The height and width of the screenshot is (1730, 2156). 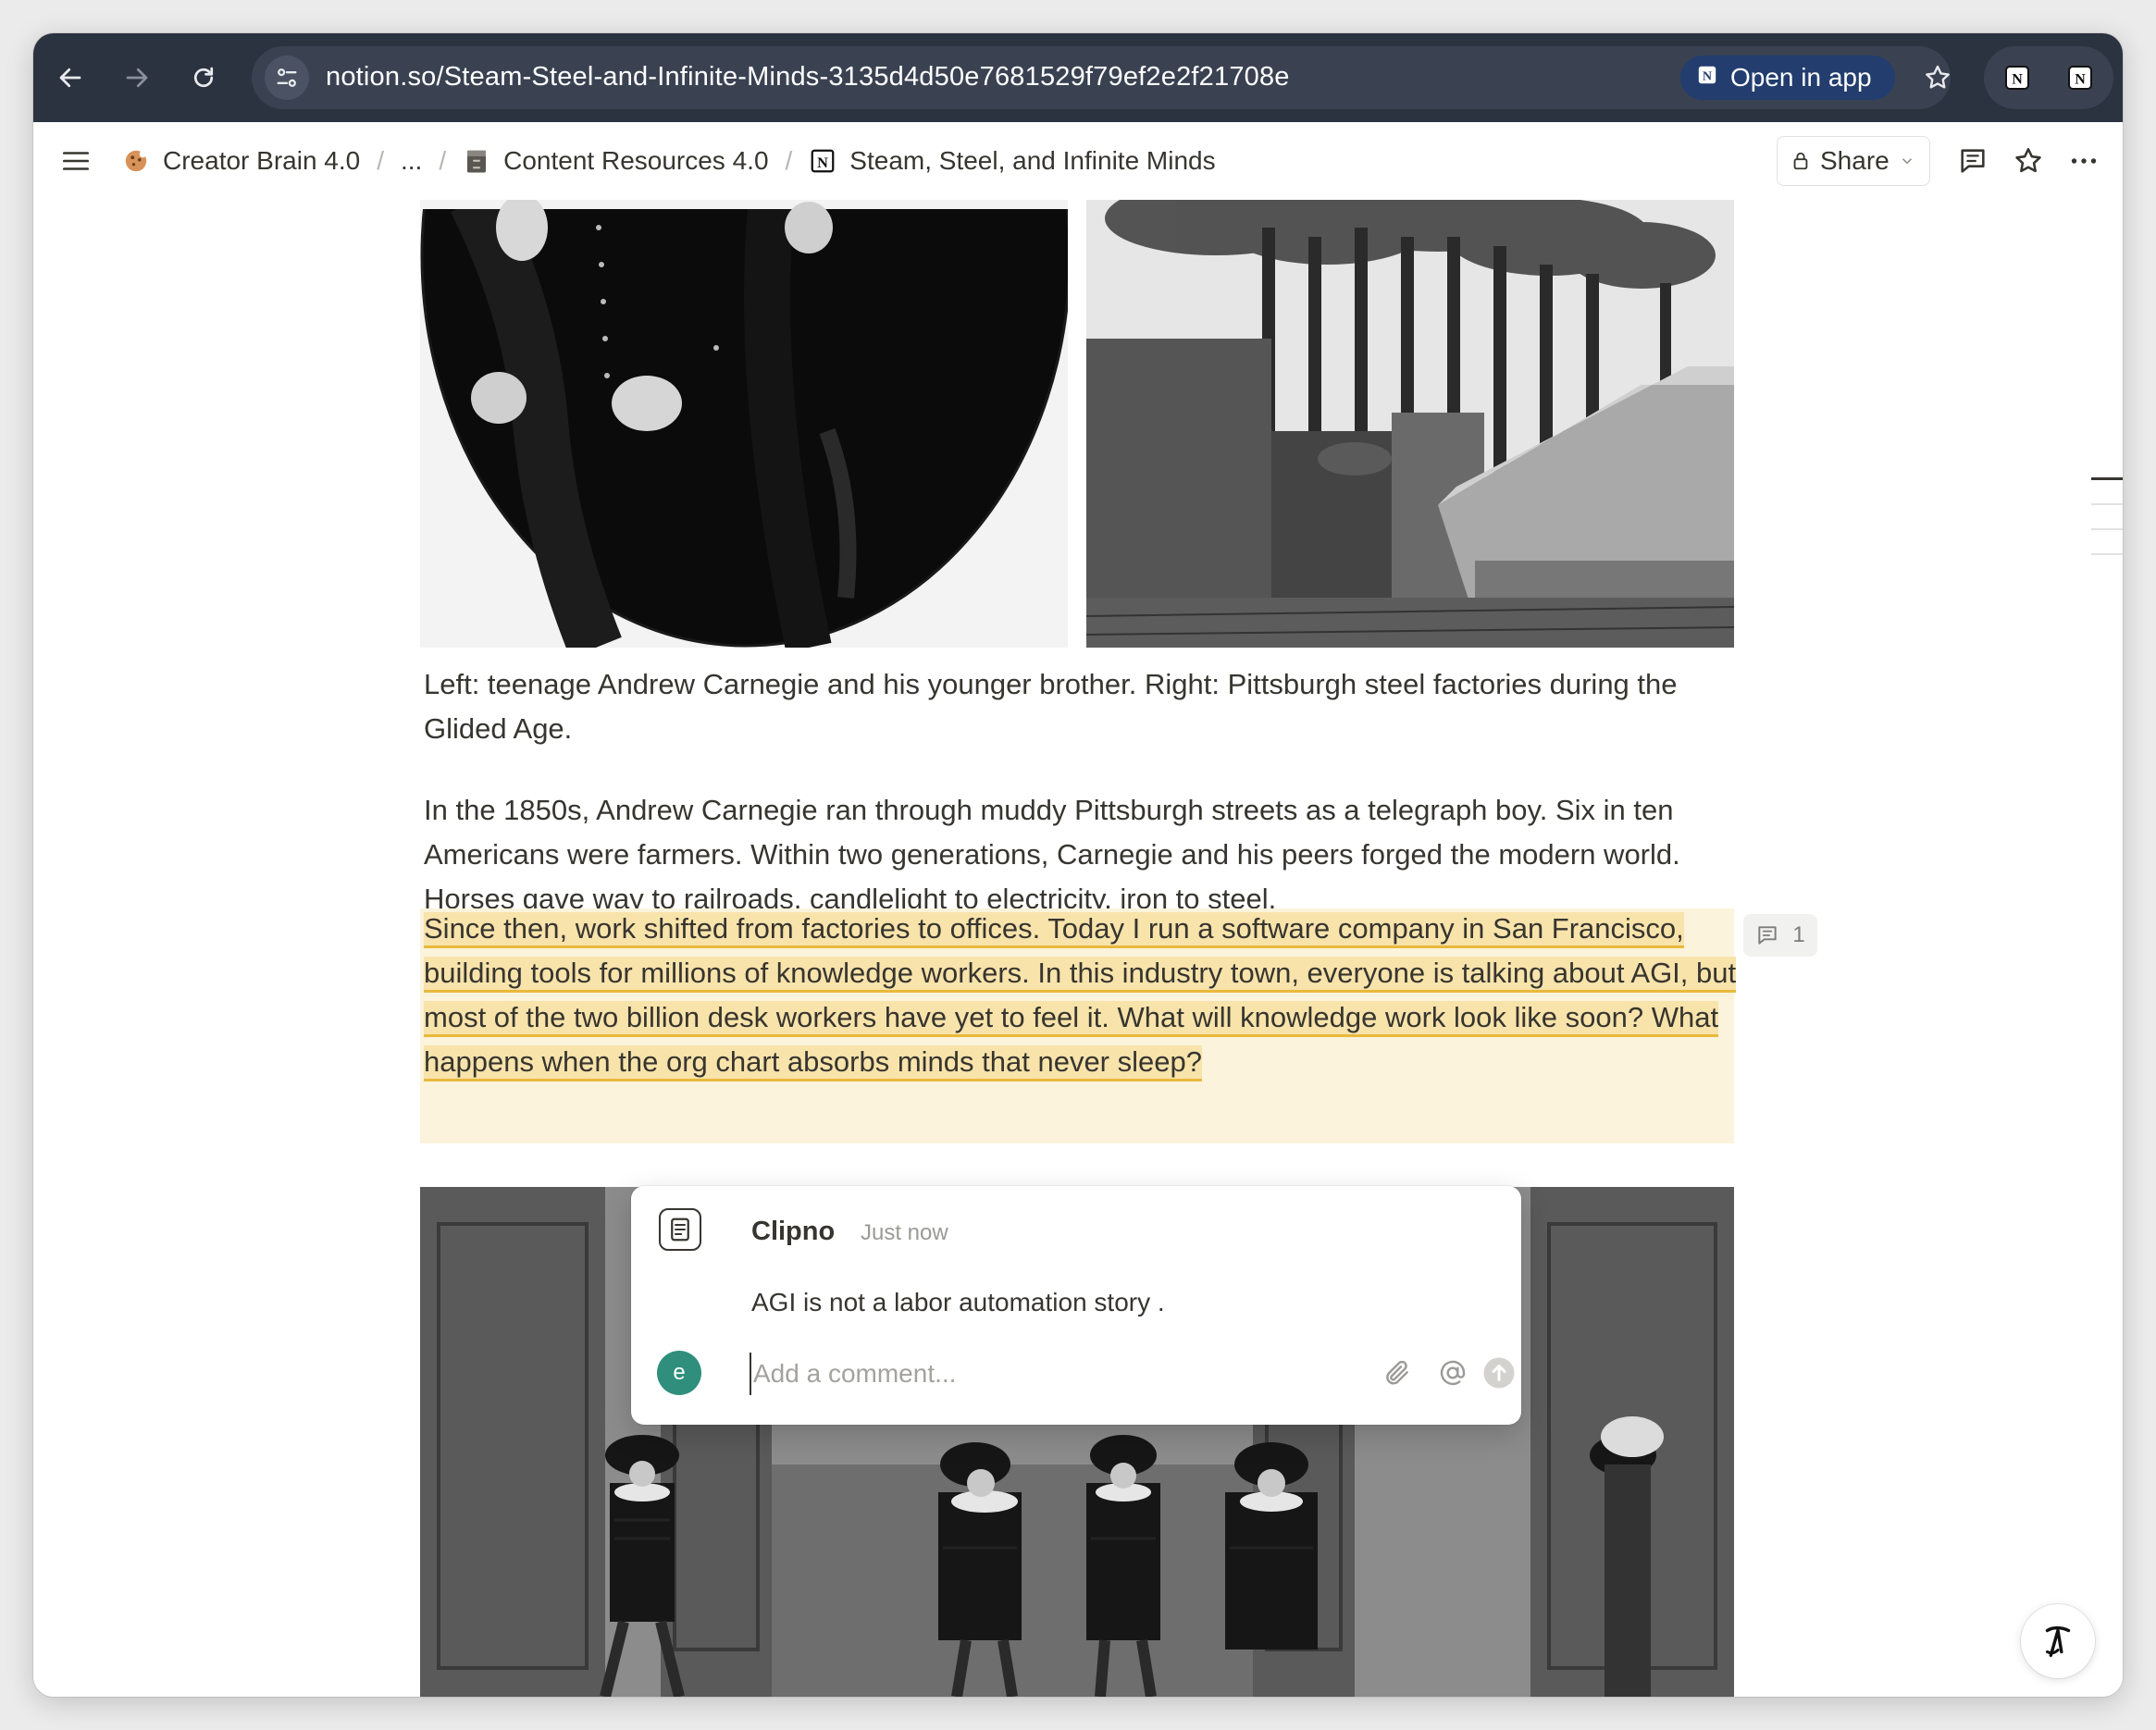 I want to click on lock-icon, so click(x=1800, y=161).